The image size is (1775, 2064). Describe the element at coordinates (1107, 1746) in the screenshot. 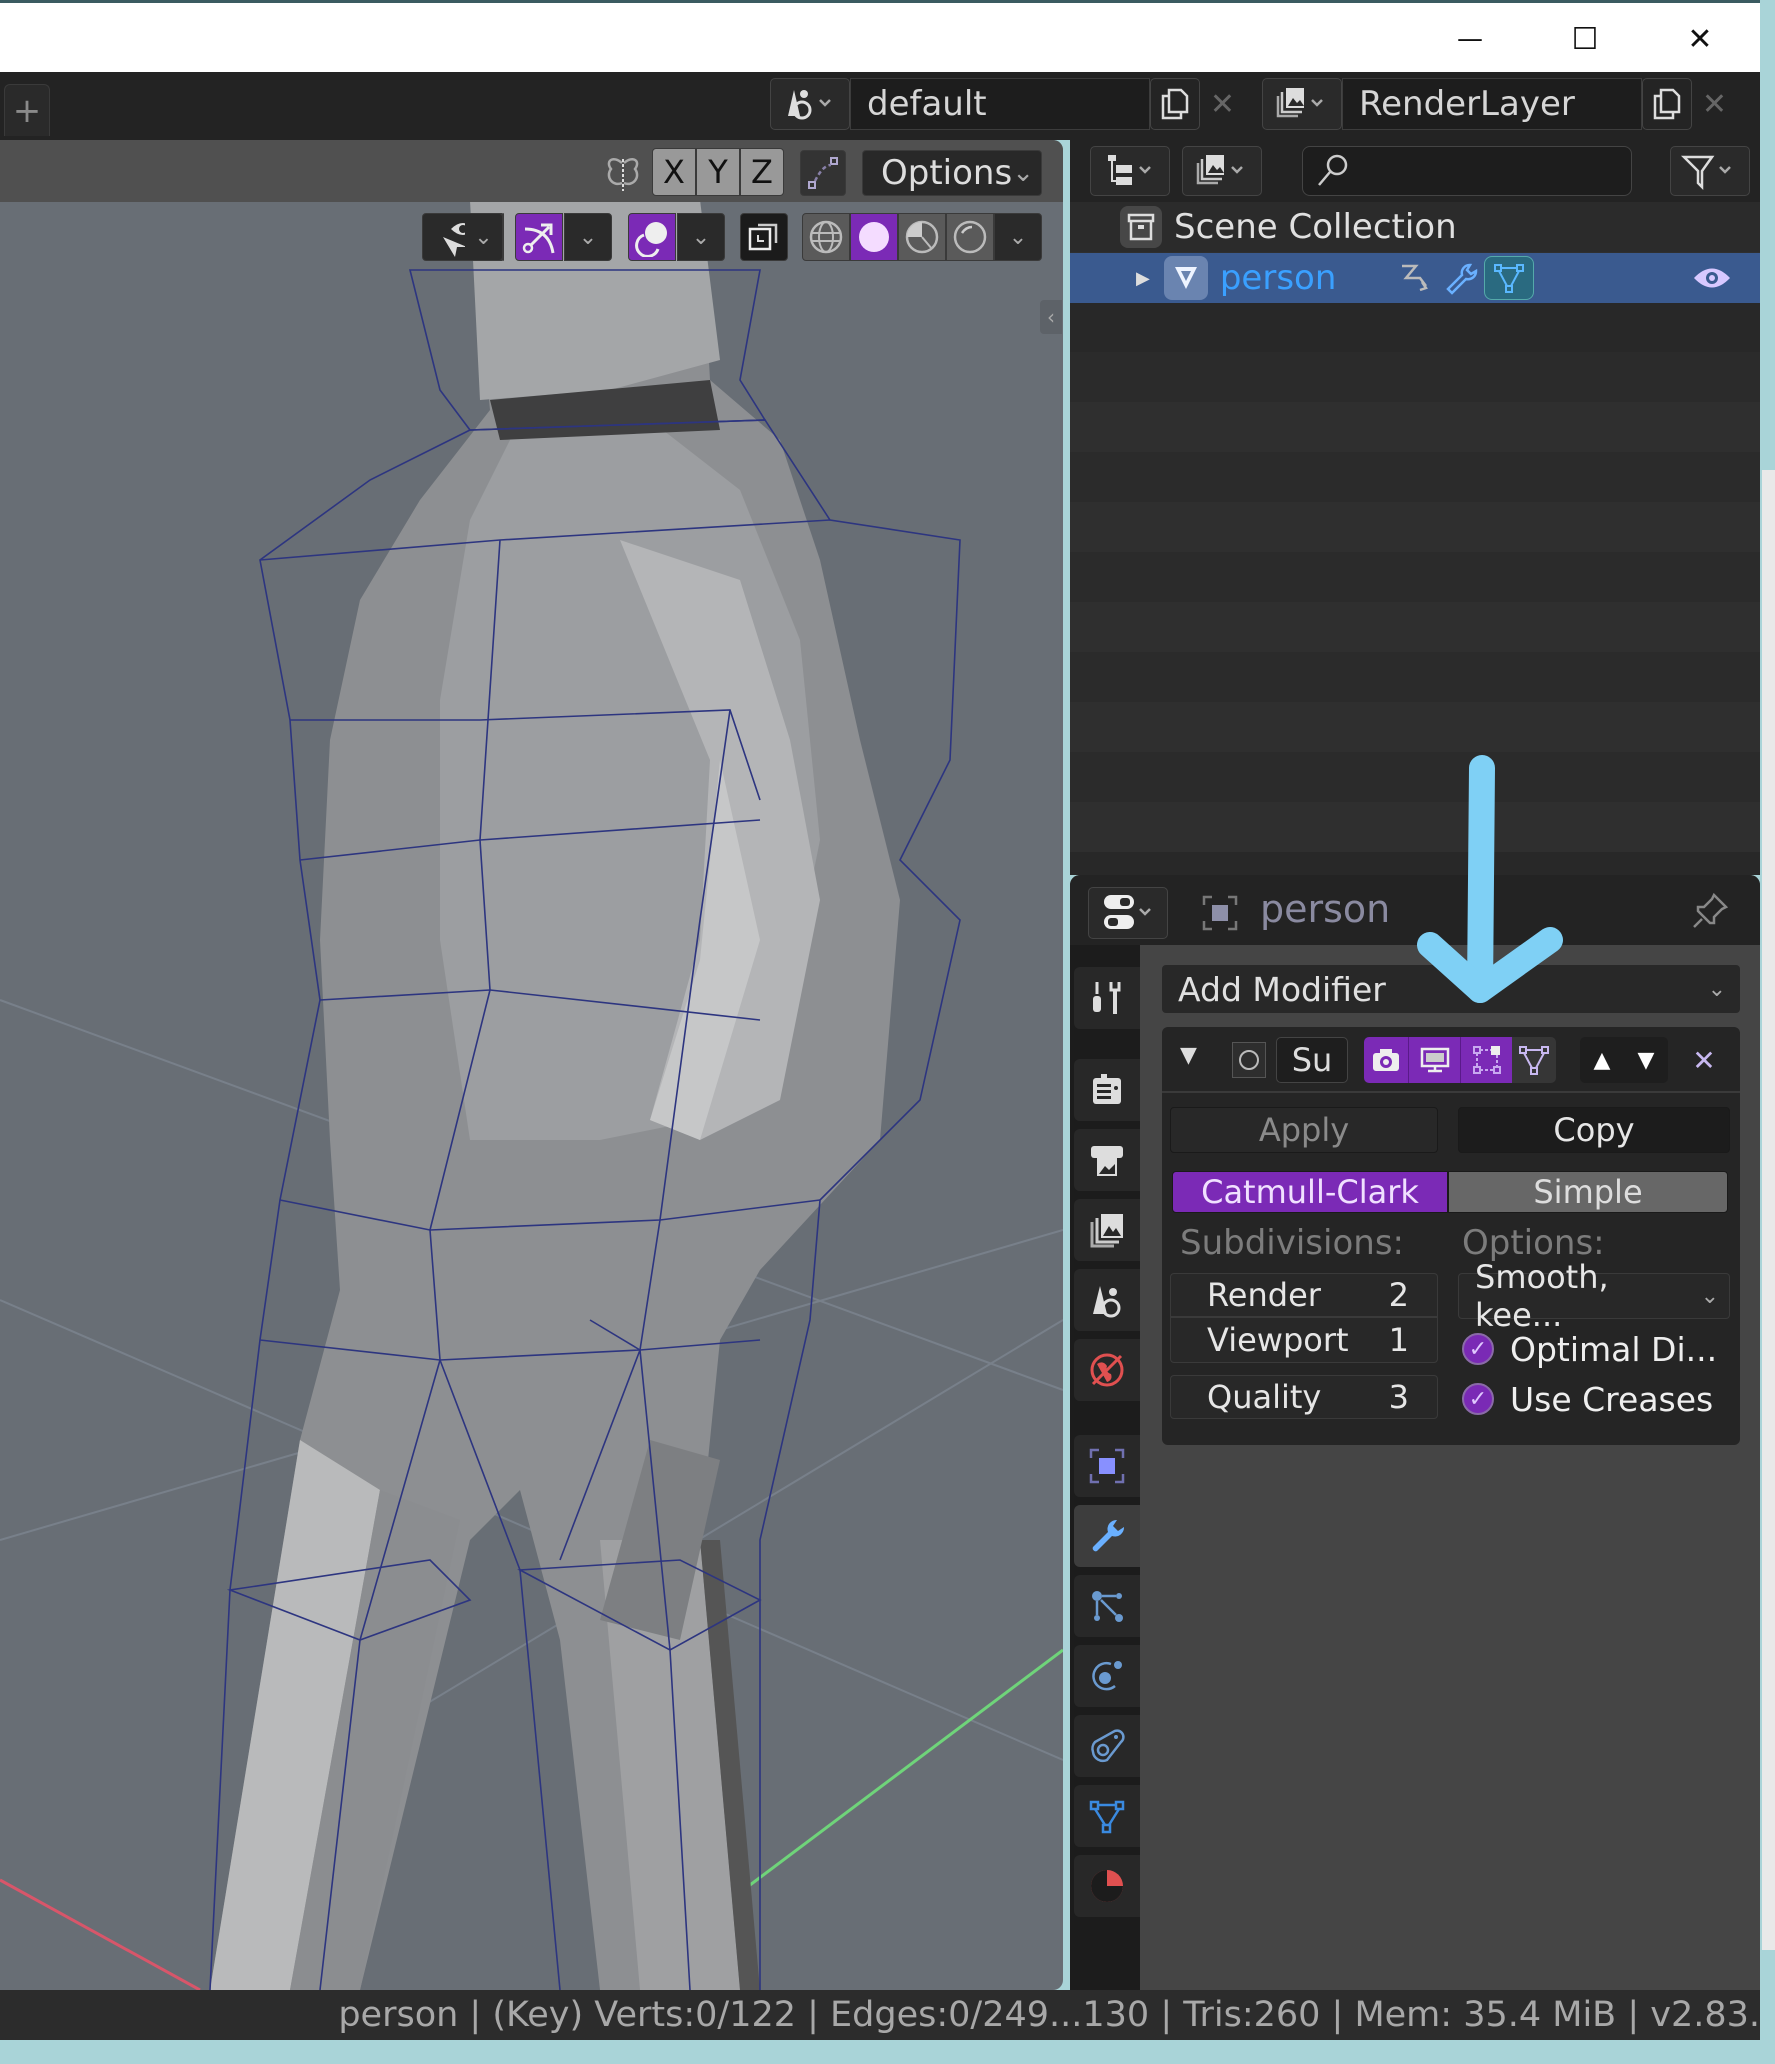

I see `tab-constraints` at that location.